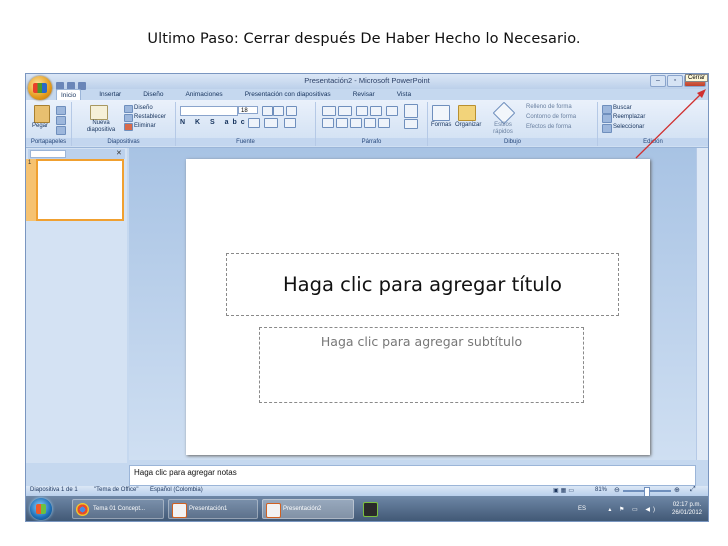 The width and height of the screenshot is (728, 546). Describe the element at coordinates (467, 113) in the screenshot. I see `arrange-icon` at that location.